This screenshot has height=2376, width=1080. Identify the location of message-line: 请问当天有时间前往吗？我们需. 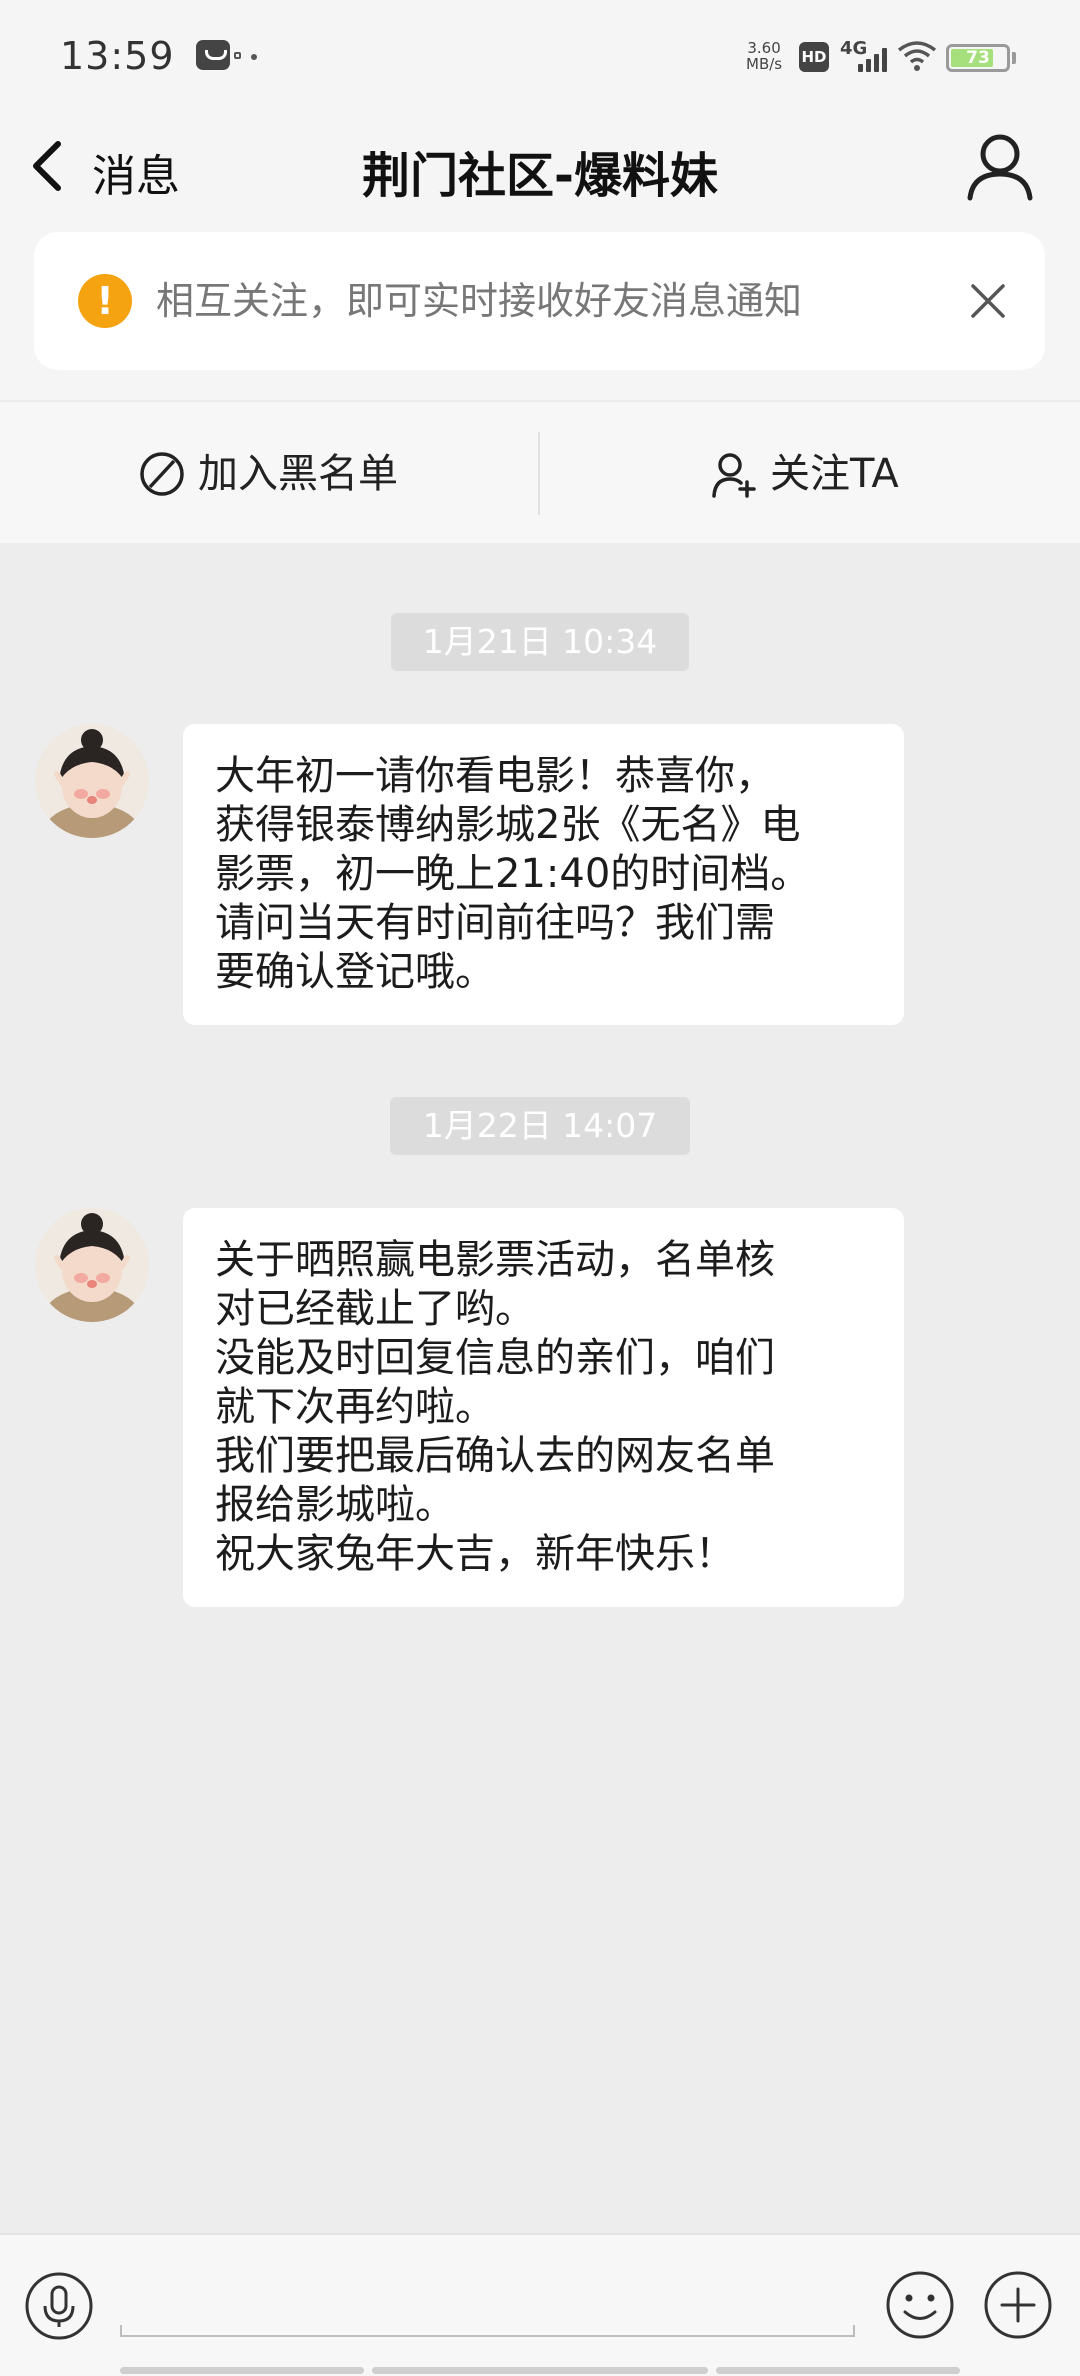
(495, 923).